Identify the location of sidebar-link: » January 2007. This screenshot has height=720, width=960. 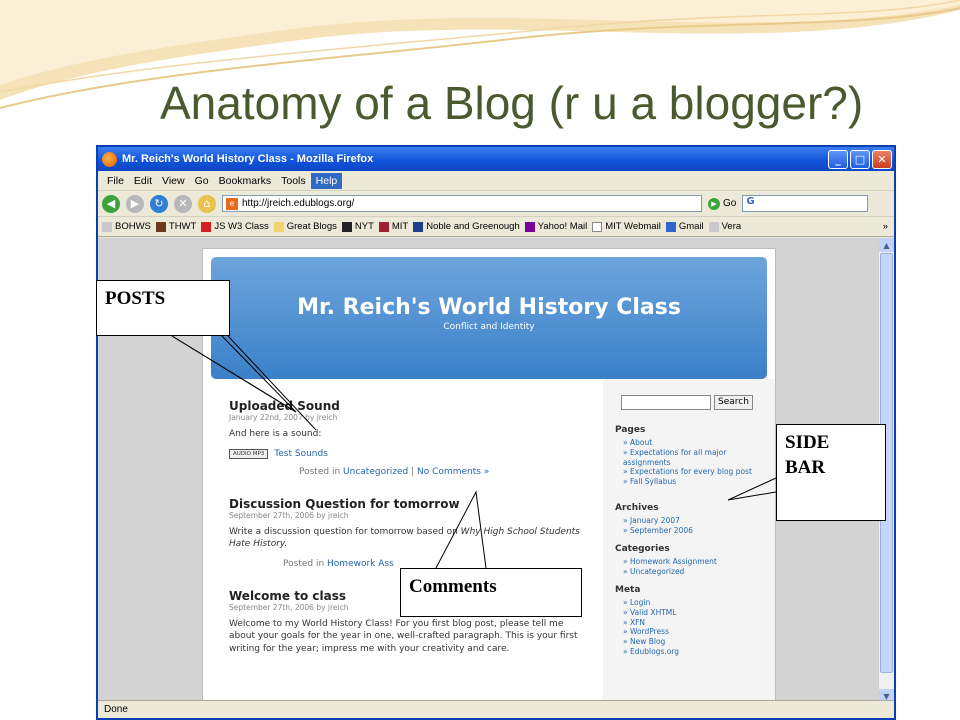
(693, 521).